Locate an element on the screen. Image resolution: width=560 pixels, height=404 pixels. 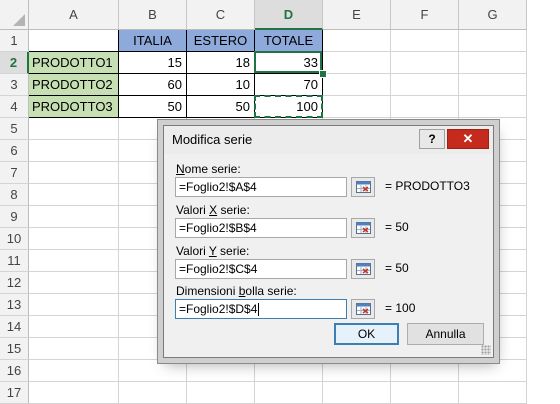
column-header-d: D is located at coordinates (289, 15).